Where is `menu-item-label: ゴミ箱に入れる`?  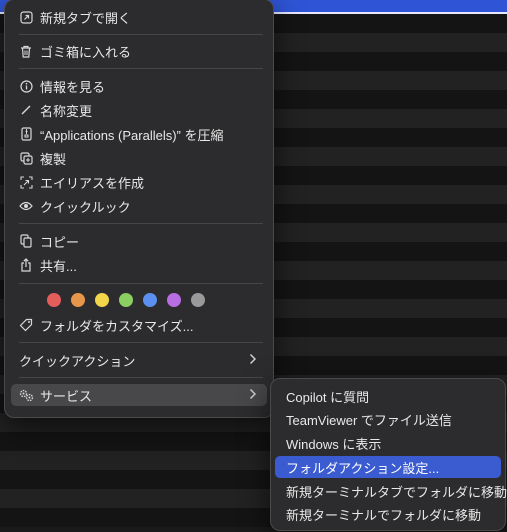
menu-item-label: ゴミ箱に入れる is located at coordinates (86, 52).